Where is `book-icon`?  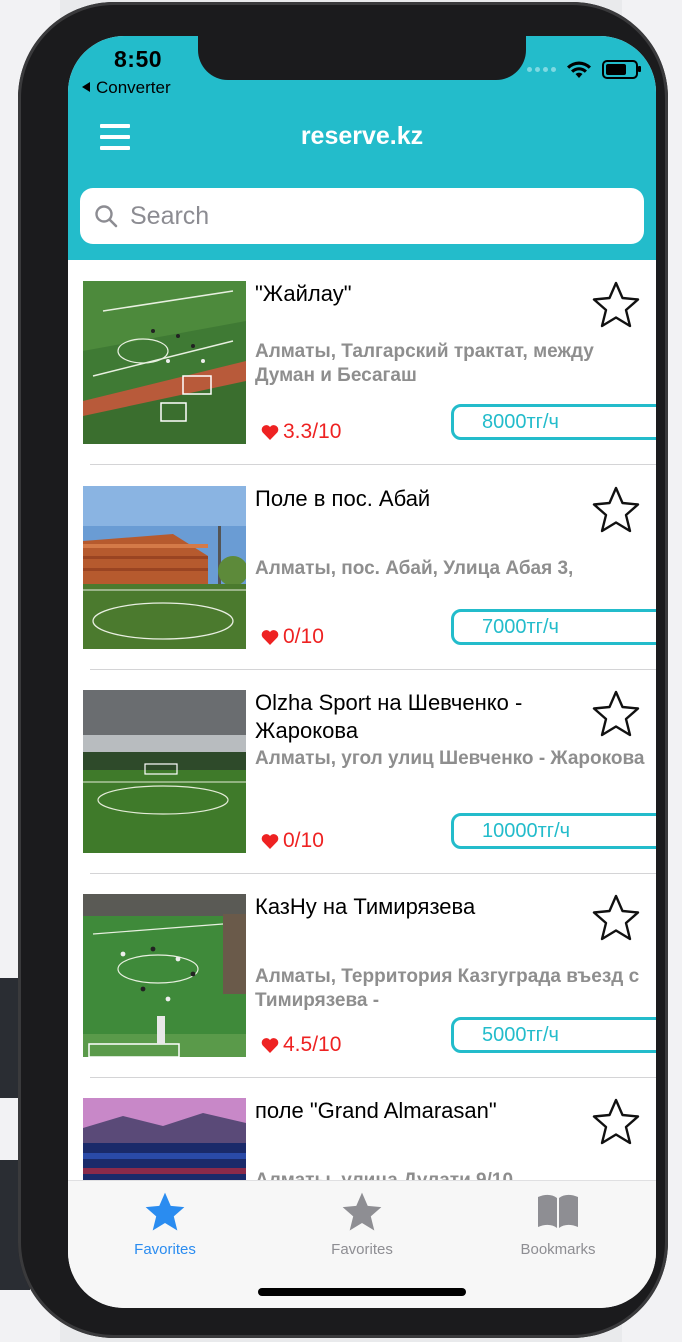
book-icon is located at coordinates (558, 1211).